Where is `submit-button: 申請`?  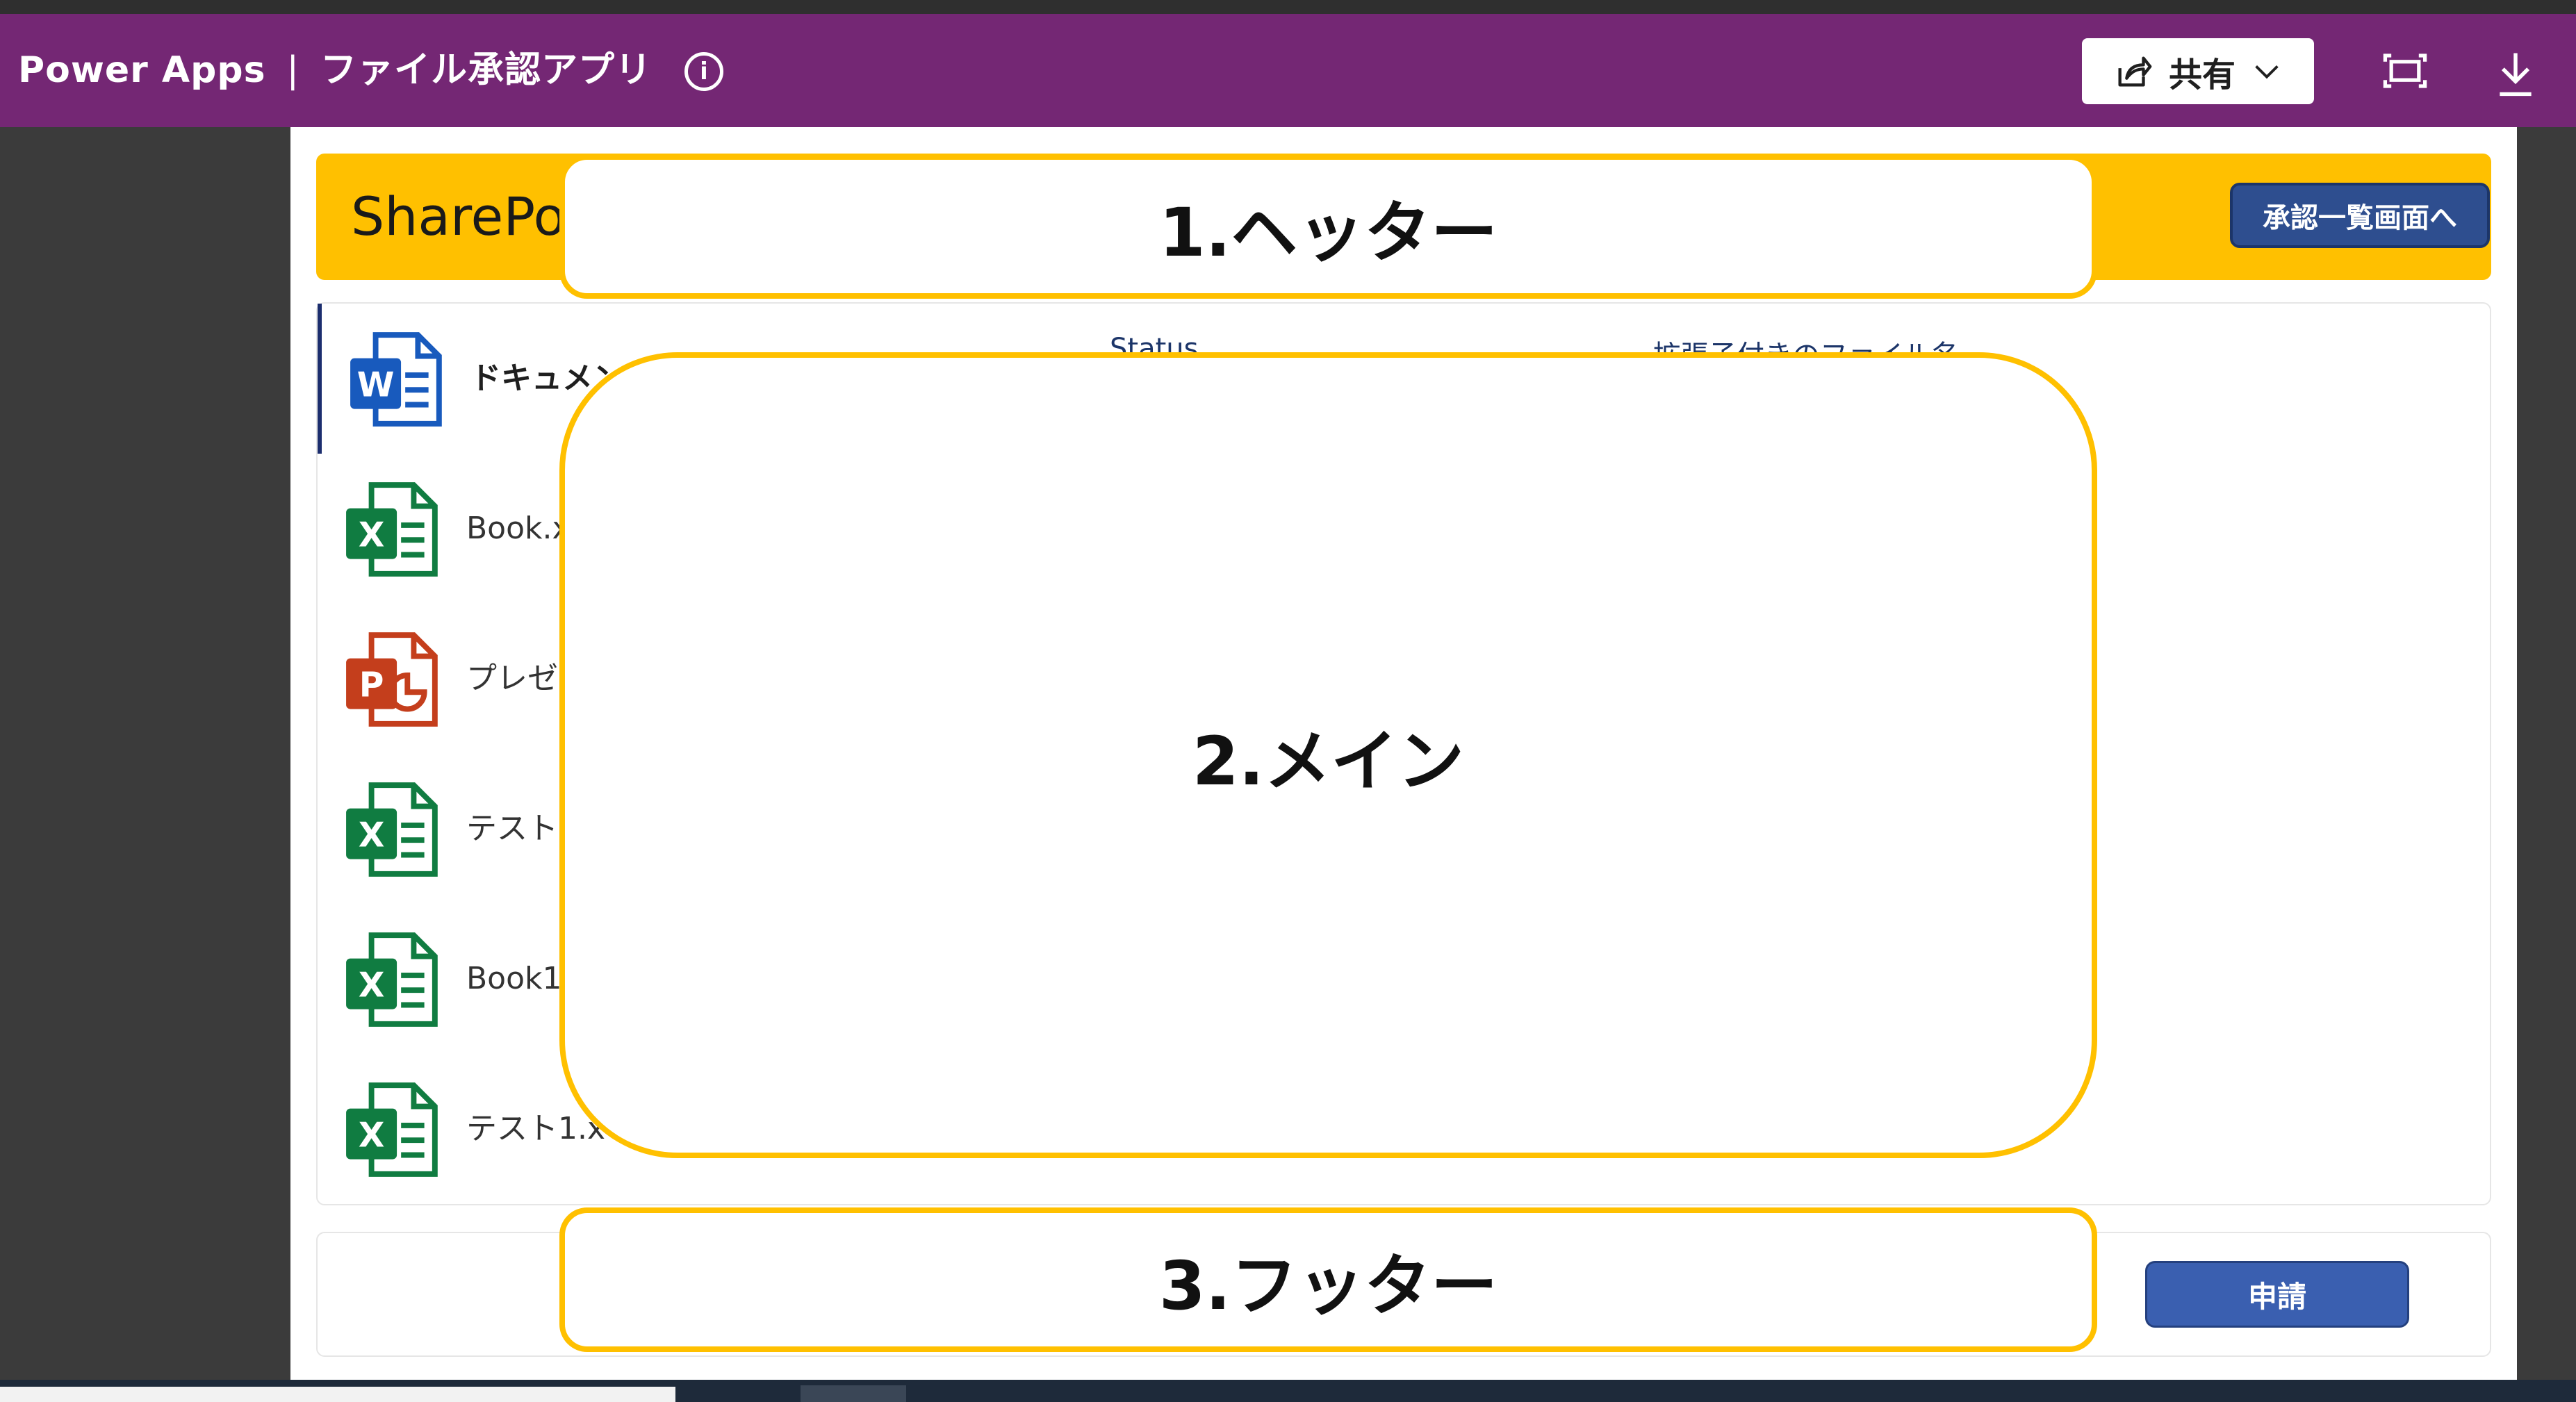 submit-button: 申請 is located at coordinates (2277, 1294).